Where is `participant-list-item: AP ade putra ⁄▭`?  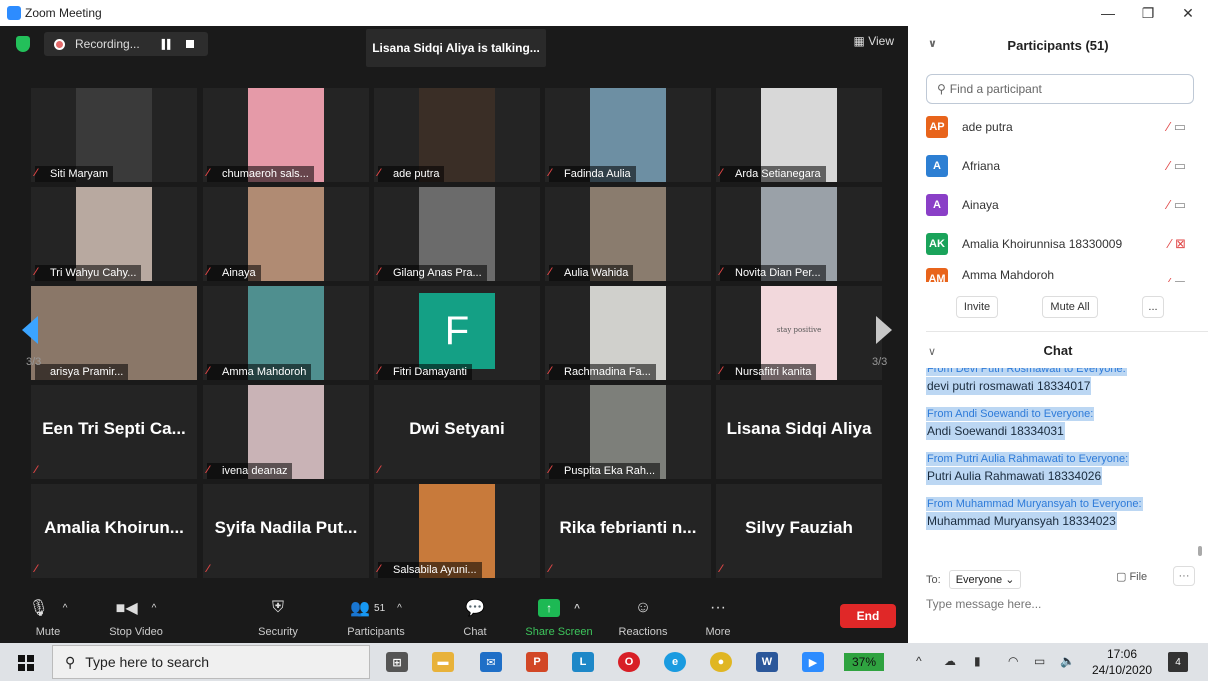 participant-list-item: AP ade putra ⁄▭ is located at coordinates (1061, 127).